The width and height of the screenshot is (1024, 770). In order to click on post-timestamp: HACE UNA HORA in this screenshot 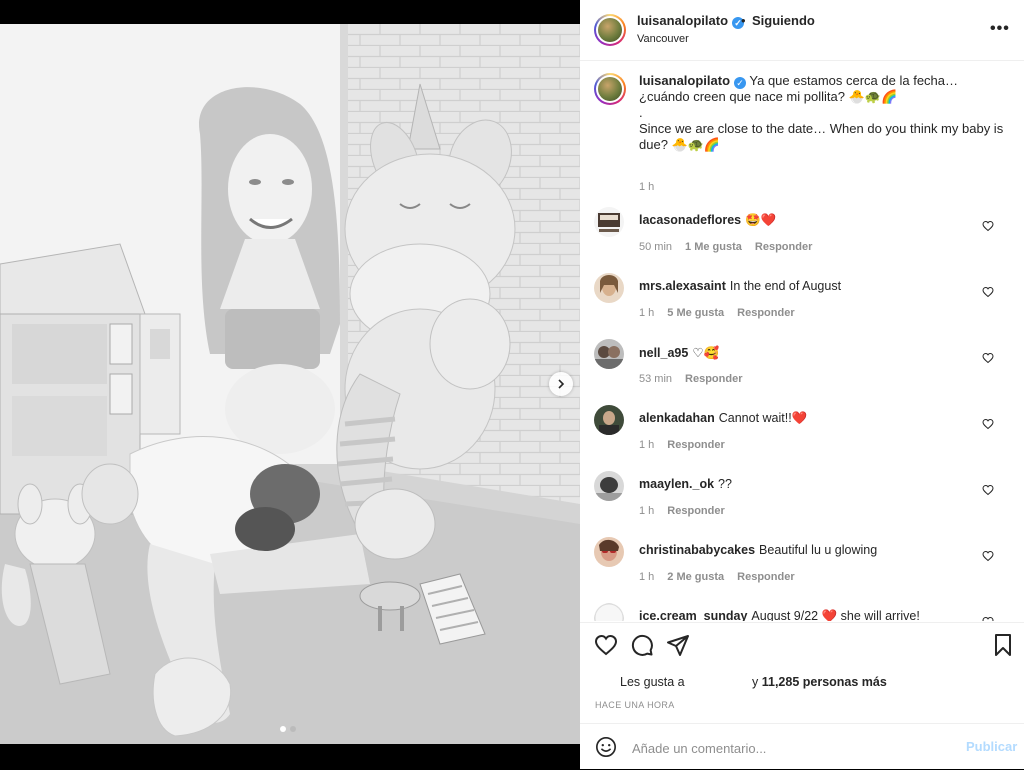, I will do `click(635, 705)`.